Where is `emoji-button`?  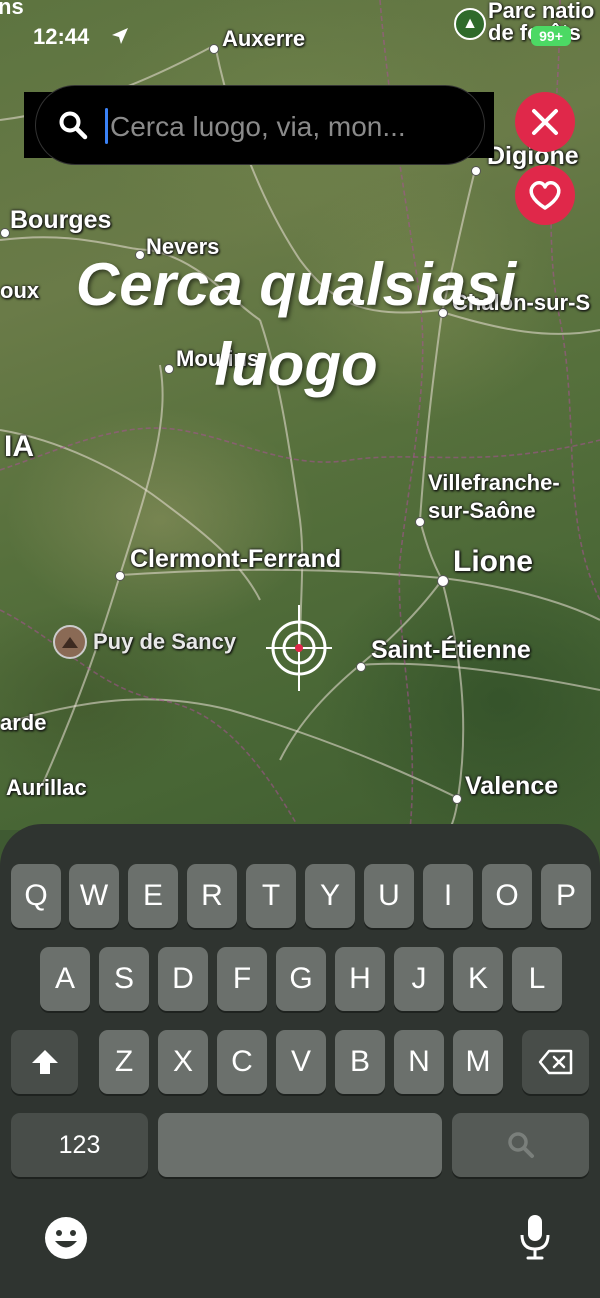 emoji-button is located at coordinates (66, 1240).